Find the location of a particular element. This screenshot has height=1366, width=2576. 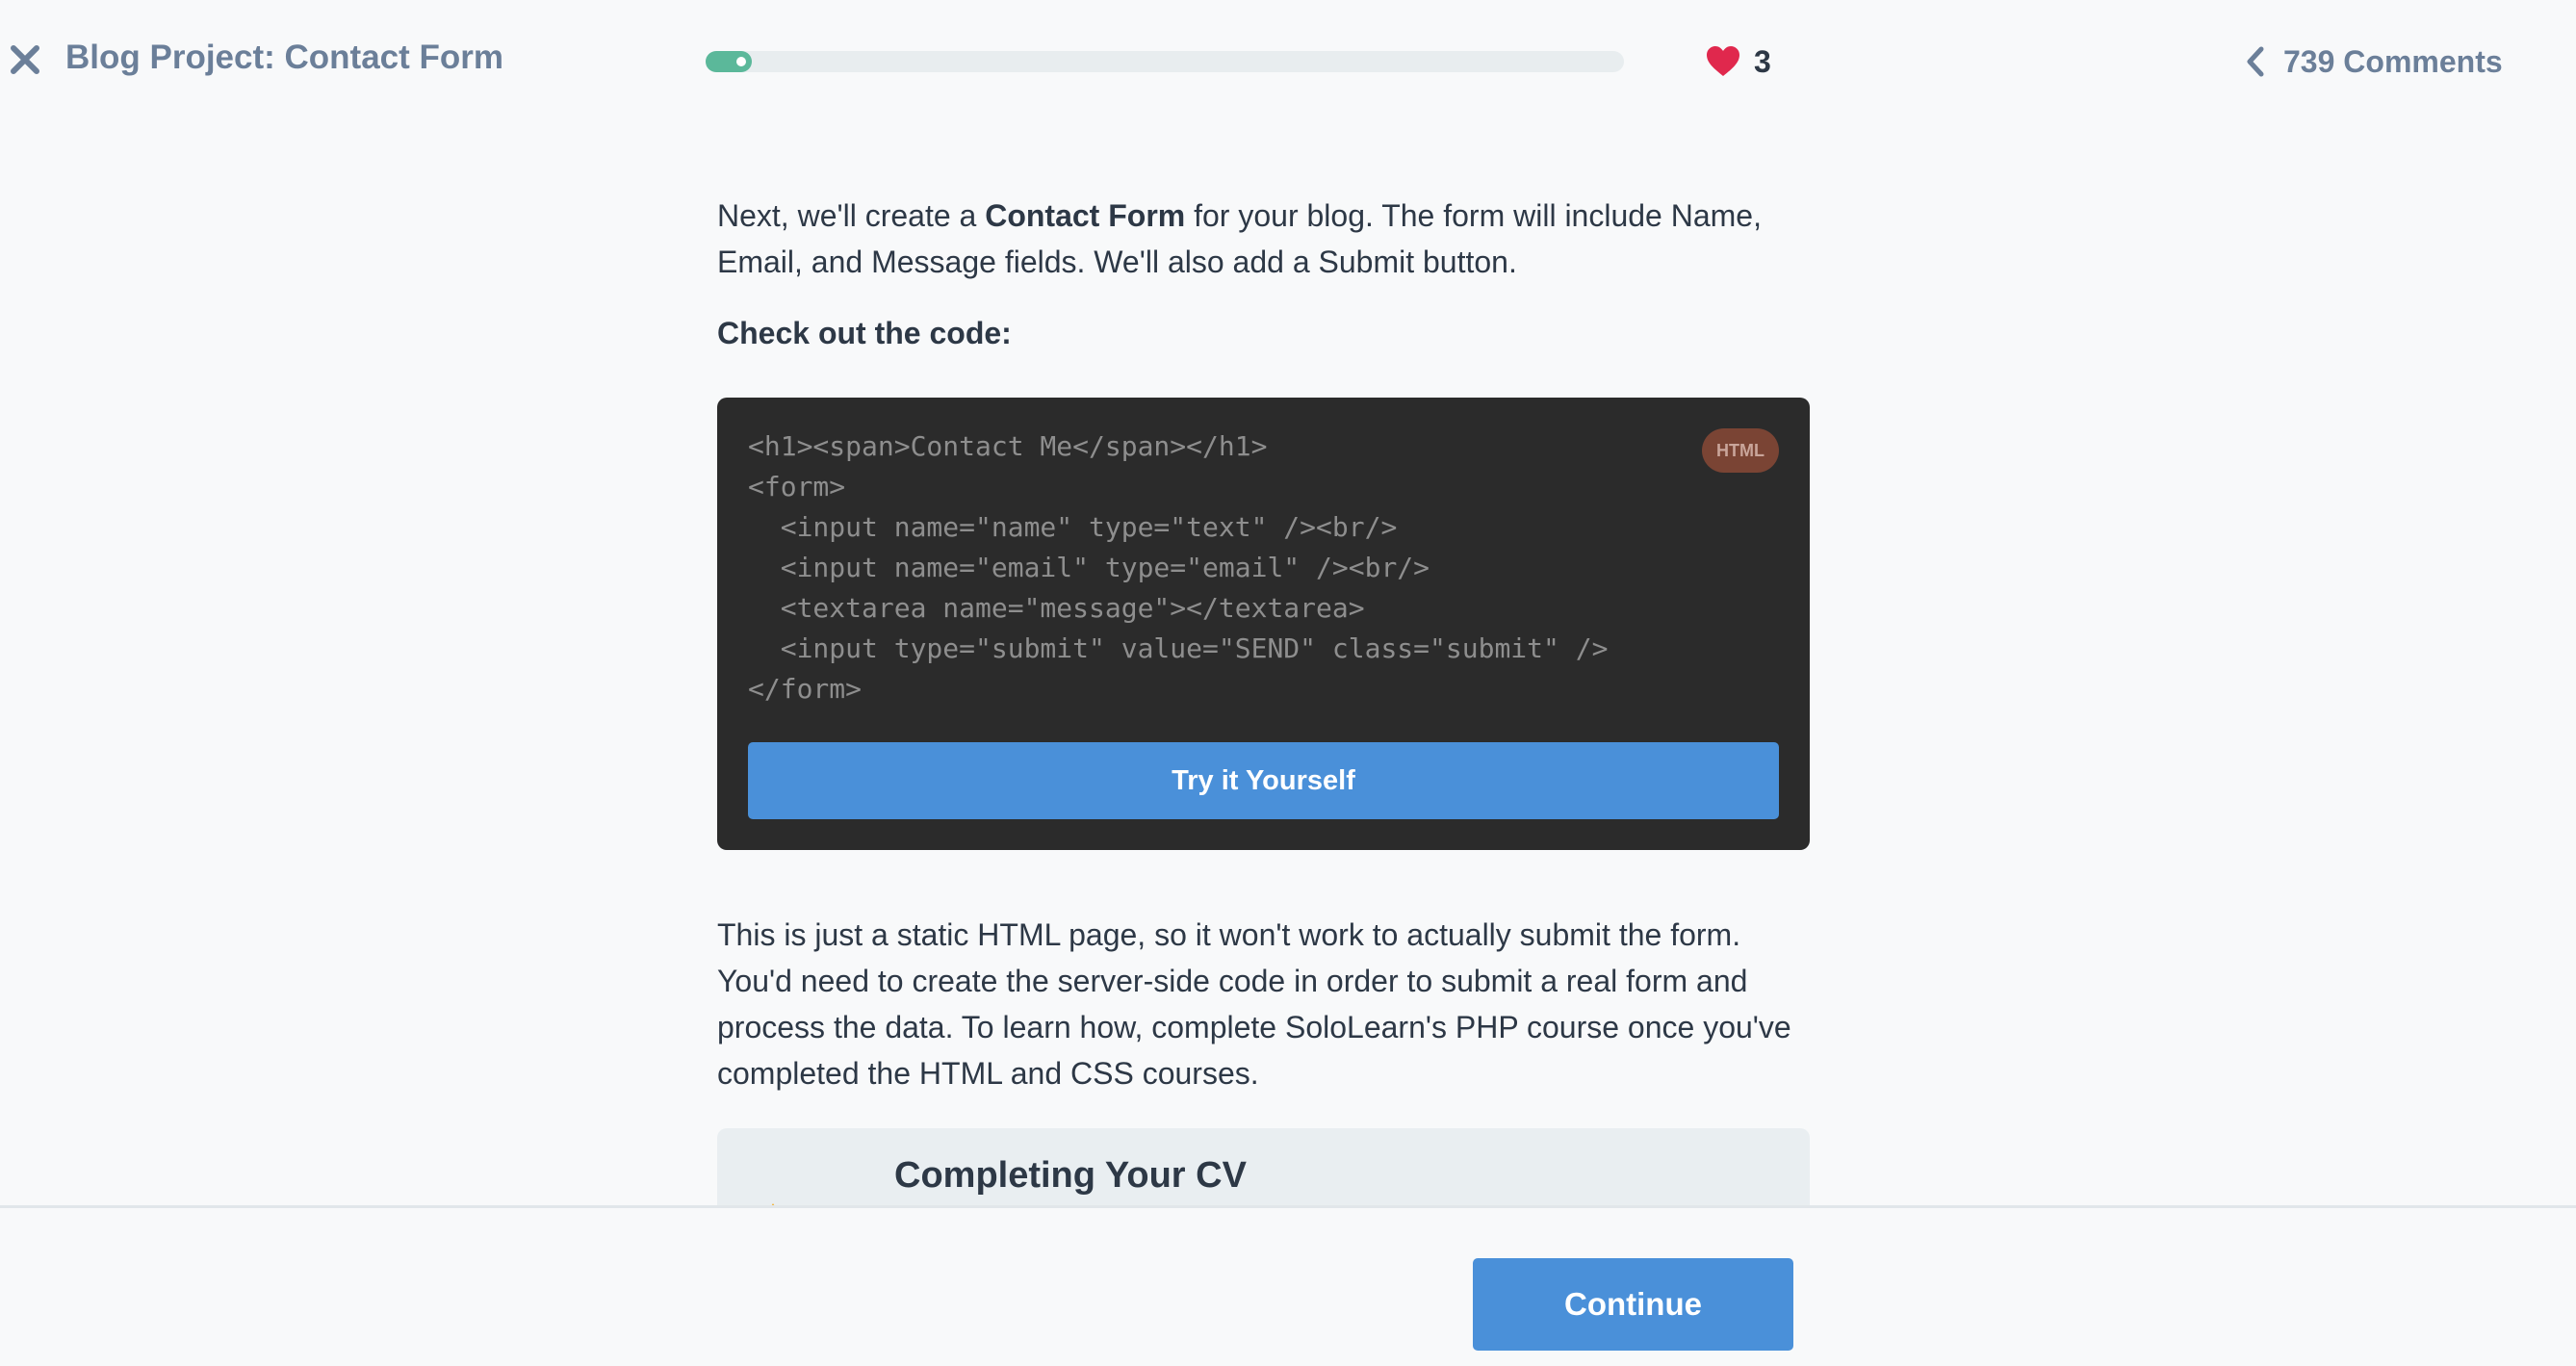

lesson-title: Blog Project: Contact Form is located at coordinates (285, 57).